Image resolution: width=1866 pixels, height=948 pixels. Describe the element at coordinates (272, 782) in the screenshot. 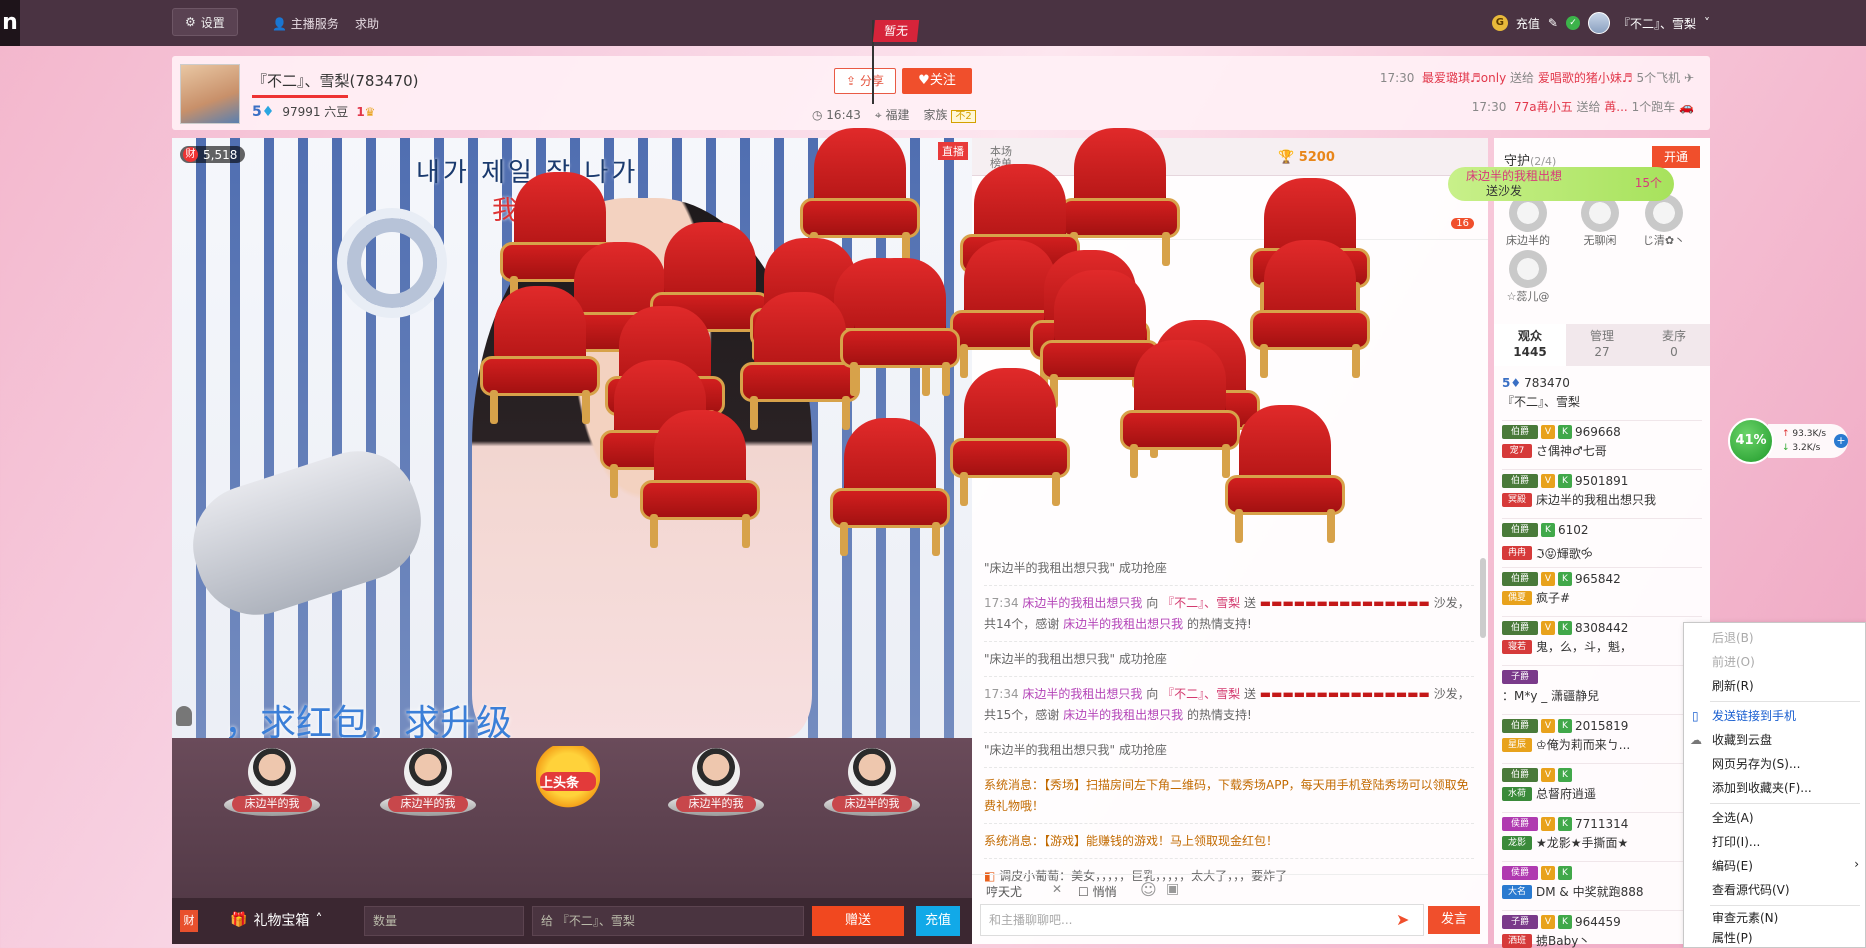

I see `sofa-seat-1: 床边半的我` at that location.